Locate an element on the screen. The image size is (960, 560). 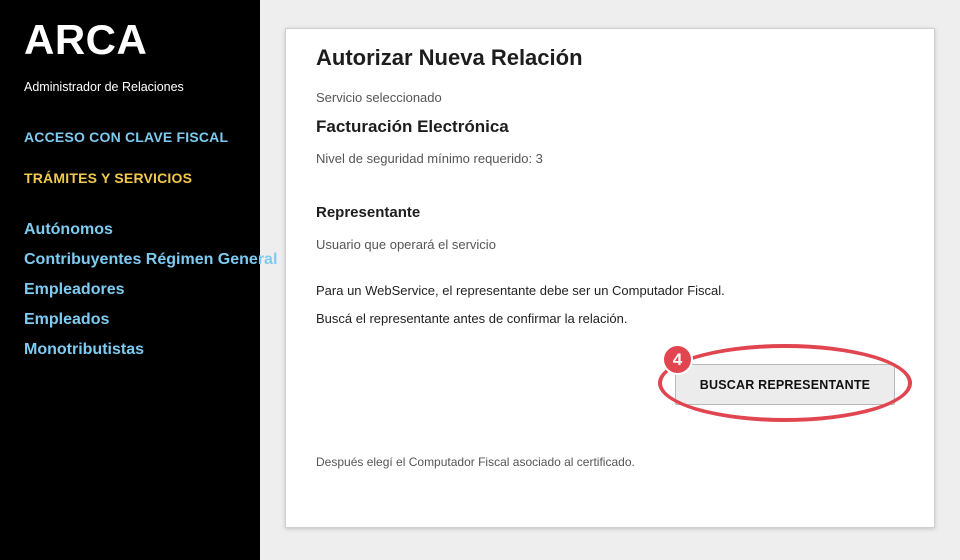
brand-title: ARCA is located at coordinates (86, 39).